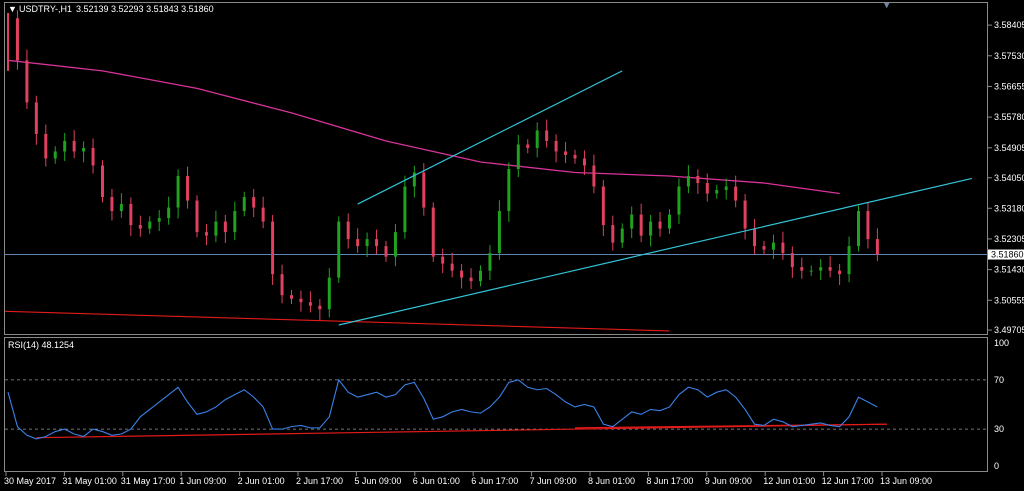 The image size is (1024, 491). What do you see at coordinates (1009, 178) in the screenshot?
I see `price-tick-label: 3.54050` at bounding box center [1009, 178].